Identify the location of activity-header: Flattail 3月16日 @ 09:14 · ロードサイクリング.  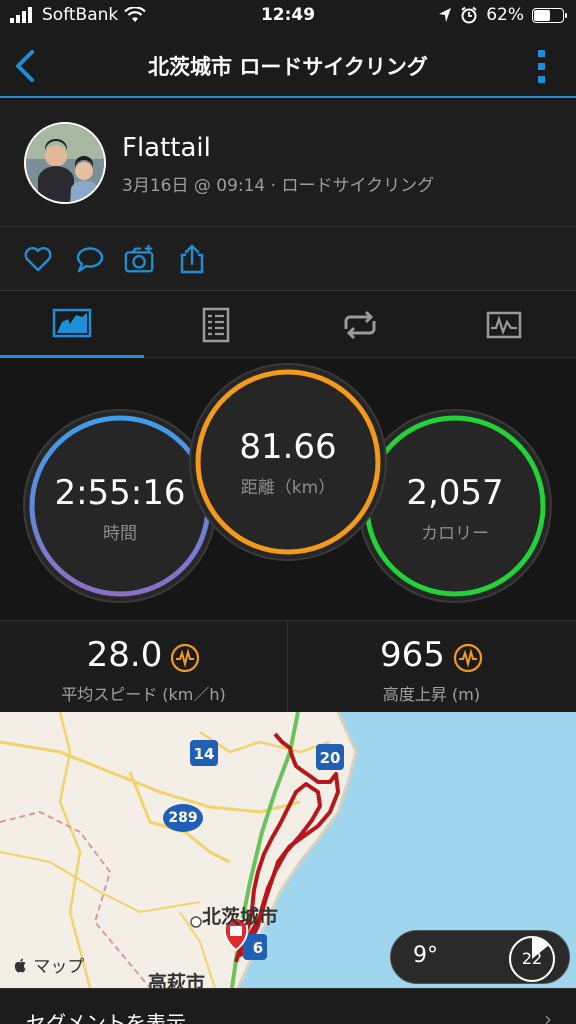
(288, 163).